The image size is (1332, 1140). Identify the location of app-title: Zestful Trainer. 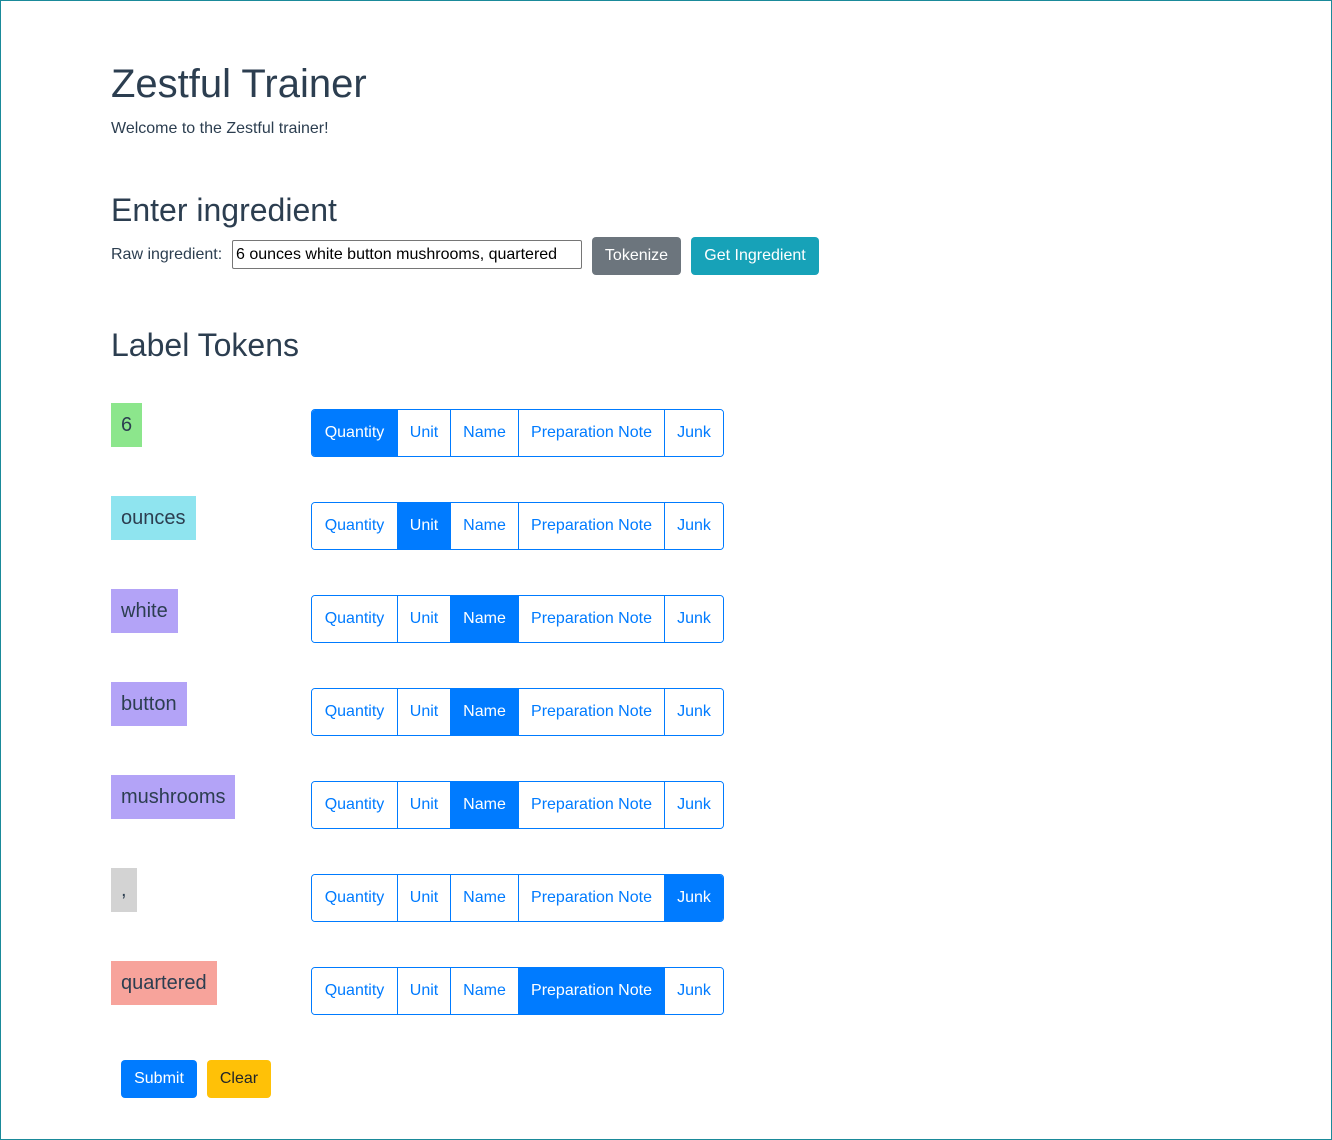
(239, 84).